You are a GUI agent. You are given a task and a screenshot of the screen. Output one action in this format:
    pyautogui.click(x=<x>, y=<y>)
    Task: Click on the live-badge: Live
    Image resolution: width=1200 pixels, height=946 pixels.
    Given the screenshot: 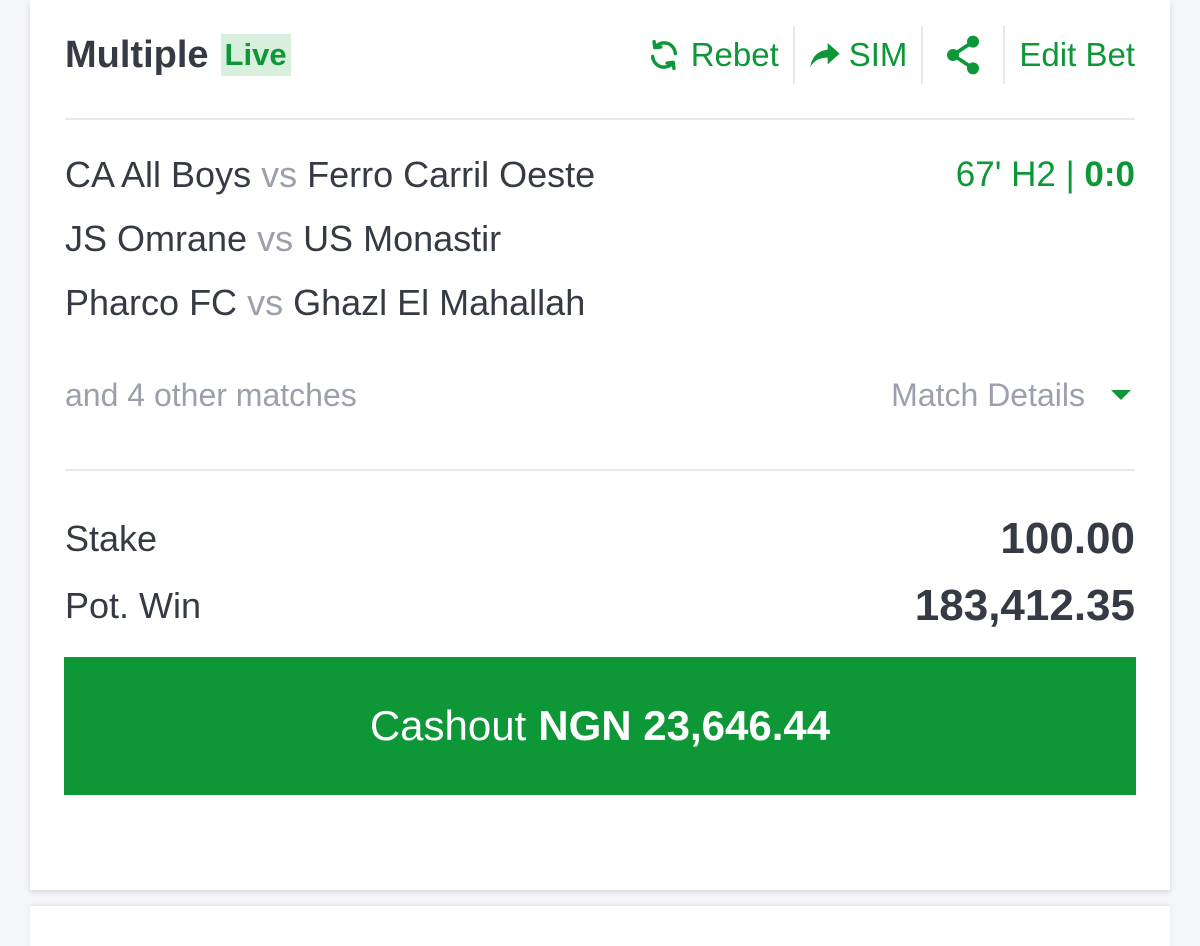 What is the action you would take?
    pyautogui.click(x=255, y=55)
    